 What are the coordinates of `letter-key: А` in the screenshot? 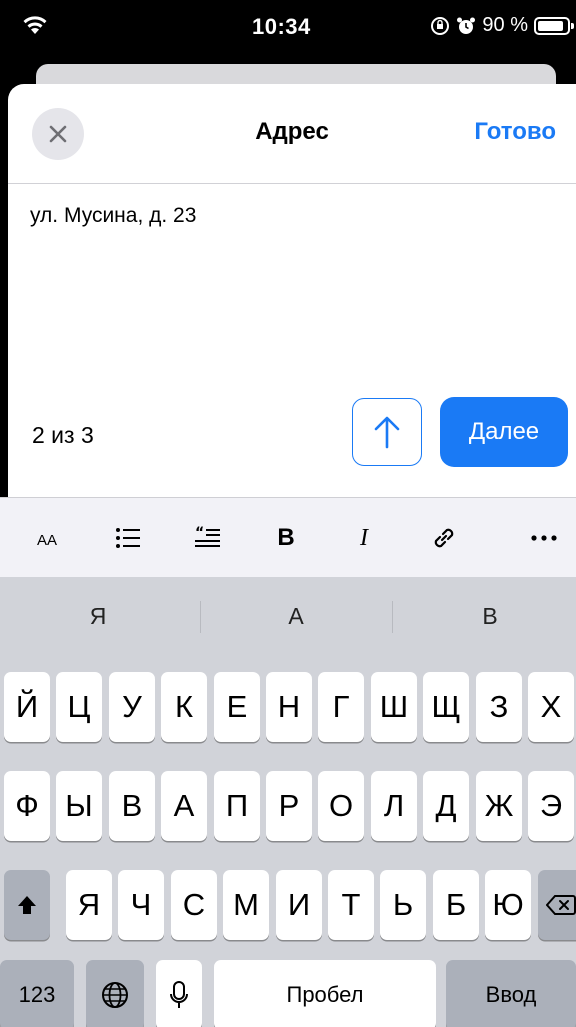 It's located at (184, 806).